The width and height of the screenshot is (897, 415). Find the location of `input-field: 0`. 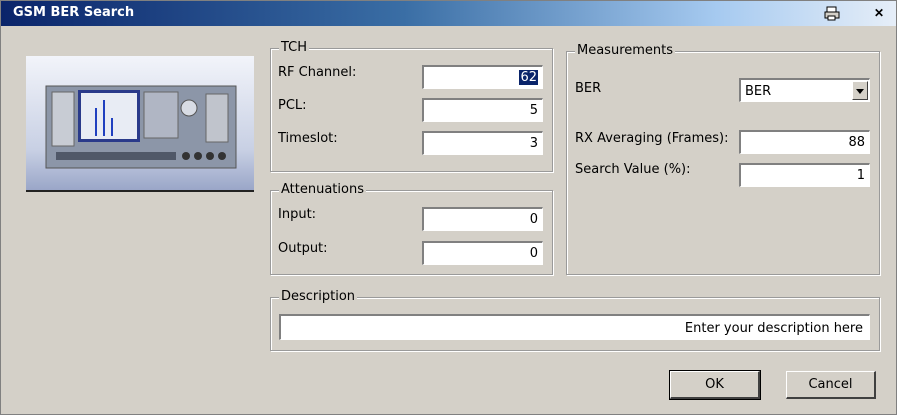

input-field: 0 is located at coordinates (482, 219).